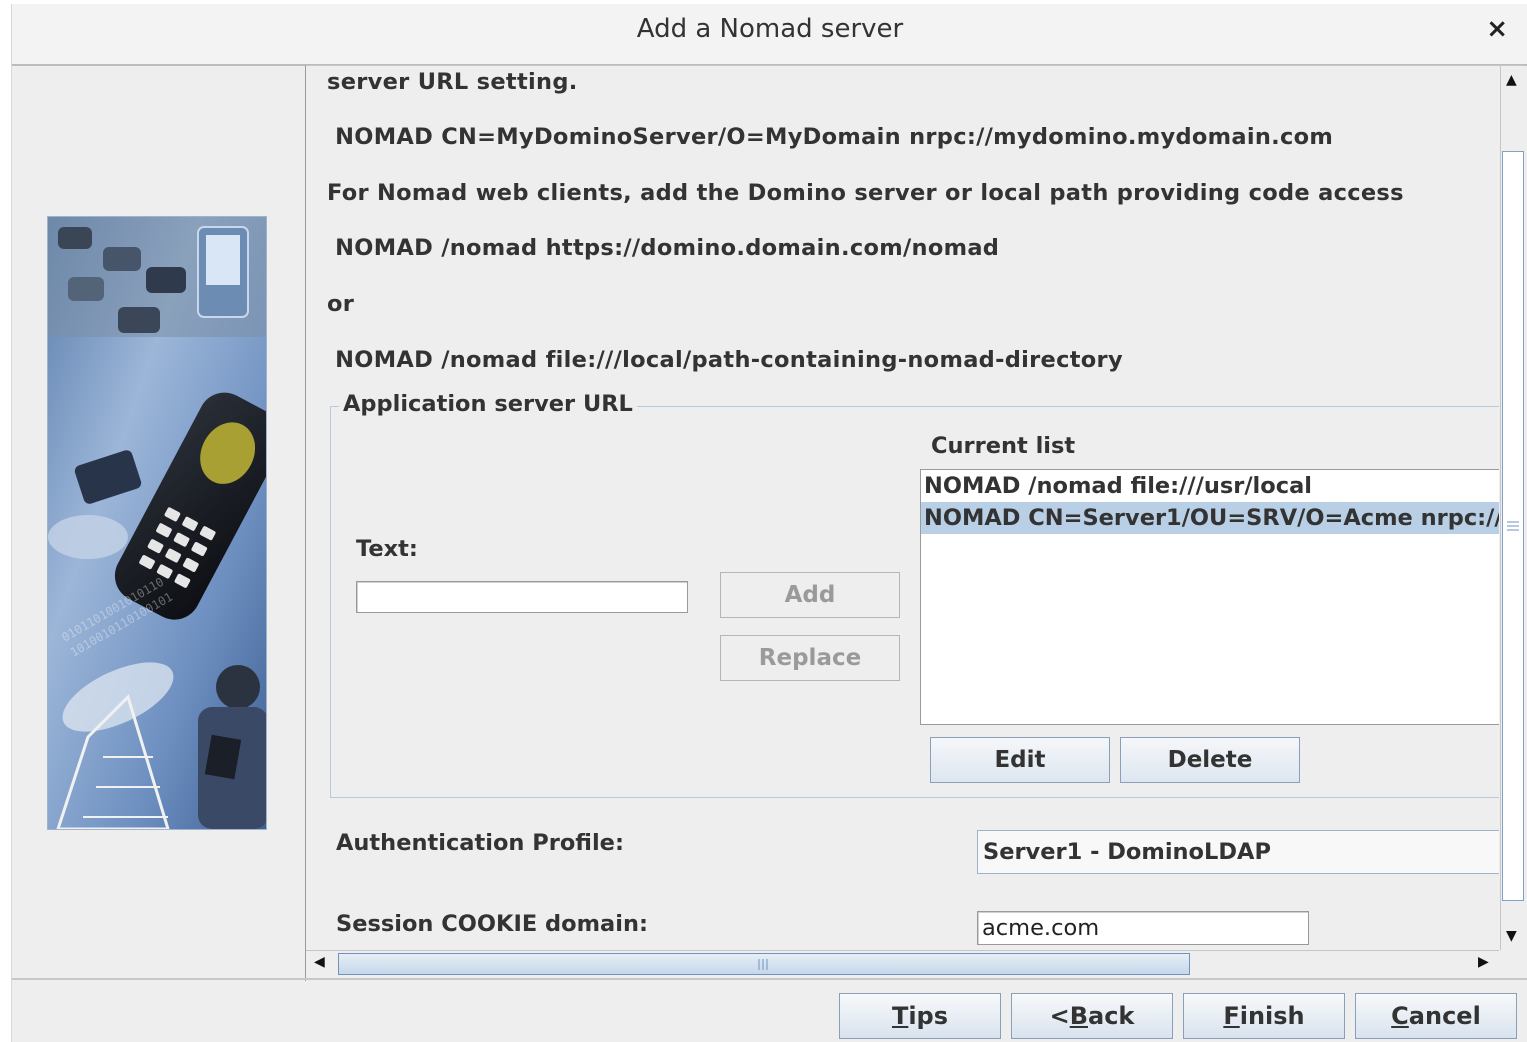 Image resolution: width=1527 pixels, height=1042 pixels. What do you see at coordinates (1020, 760) in the screenshot?
I see `edit-button: Edit` at bounding box center [1020, 760].